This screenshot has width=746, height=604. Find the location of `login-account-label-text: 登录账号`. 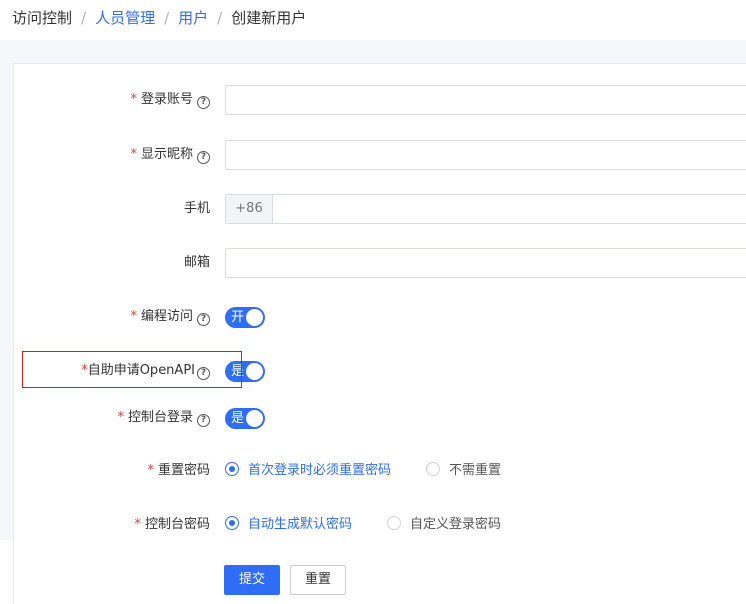

login-account-label-text: 登录账号 is located at coordinates (166, 99).